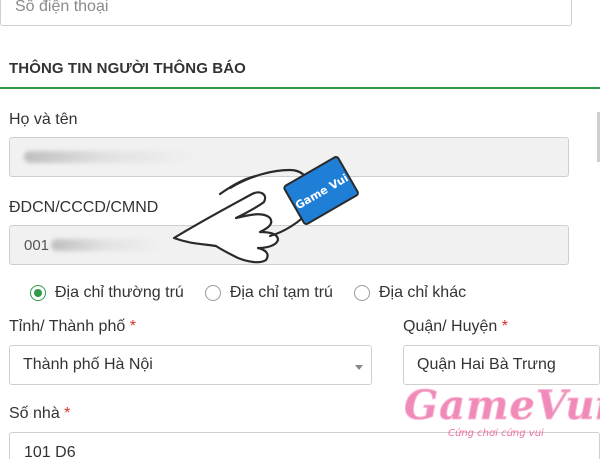 This screenshot has height=459, width=600. What do you see at coordinates (300, 88) in the screenshot?
I see `section-divider` at bounding box center [300, 88].